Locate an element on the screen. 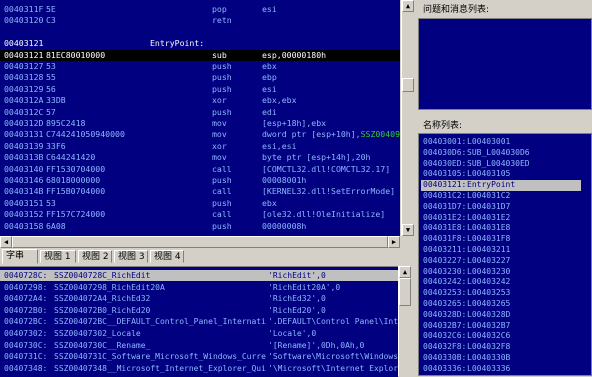  name-list-item: 004031F8: L004031F8 is located at coordinates (501, 239).